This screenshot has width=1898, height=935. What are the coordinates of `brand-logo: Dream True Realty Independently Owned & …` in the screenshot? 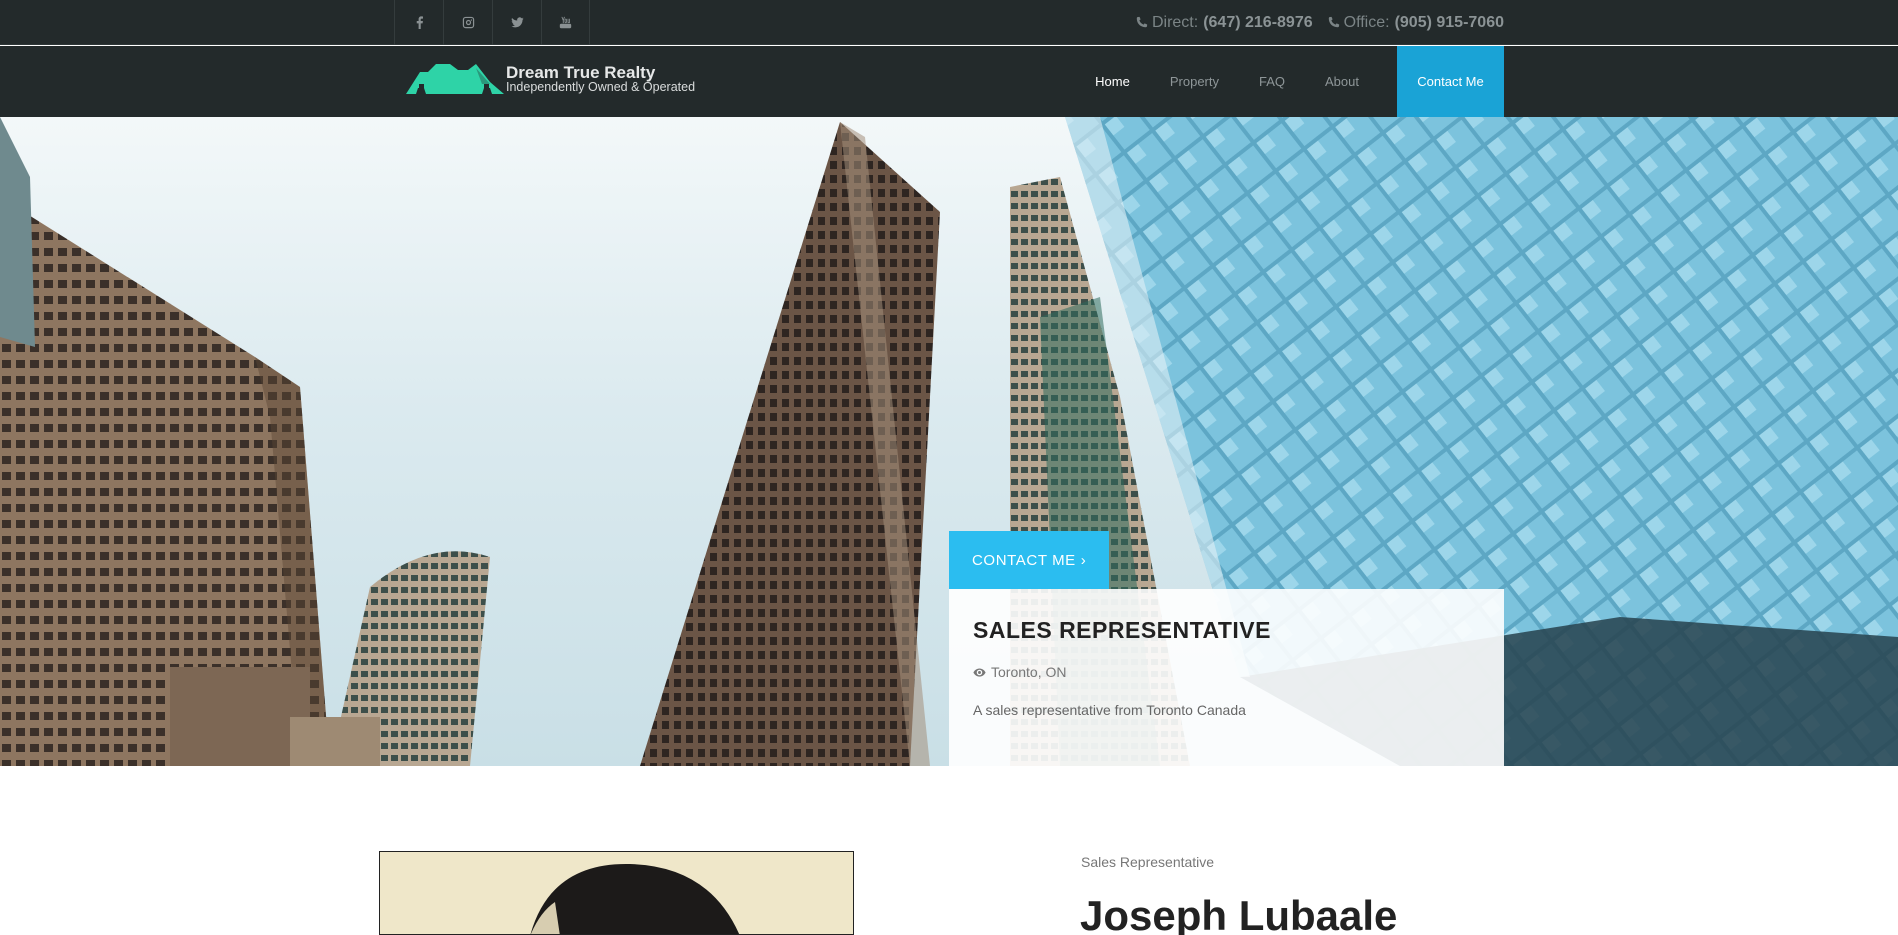 It's located at (550, 79).